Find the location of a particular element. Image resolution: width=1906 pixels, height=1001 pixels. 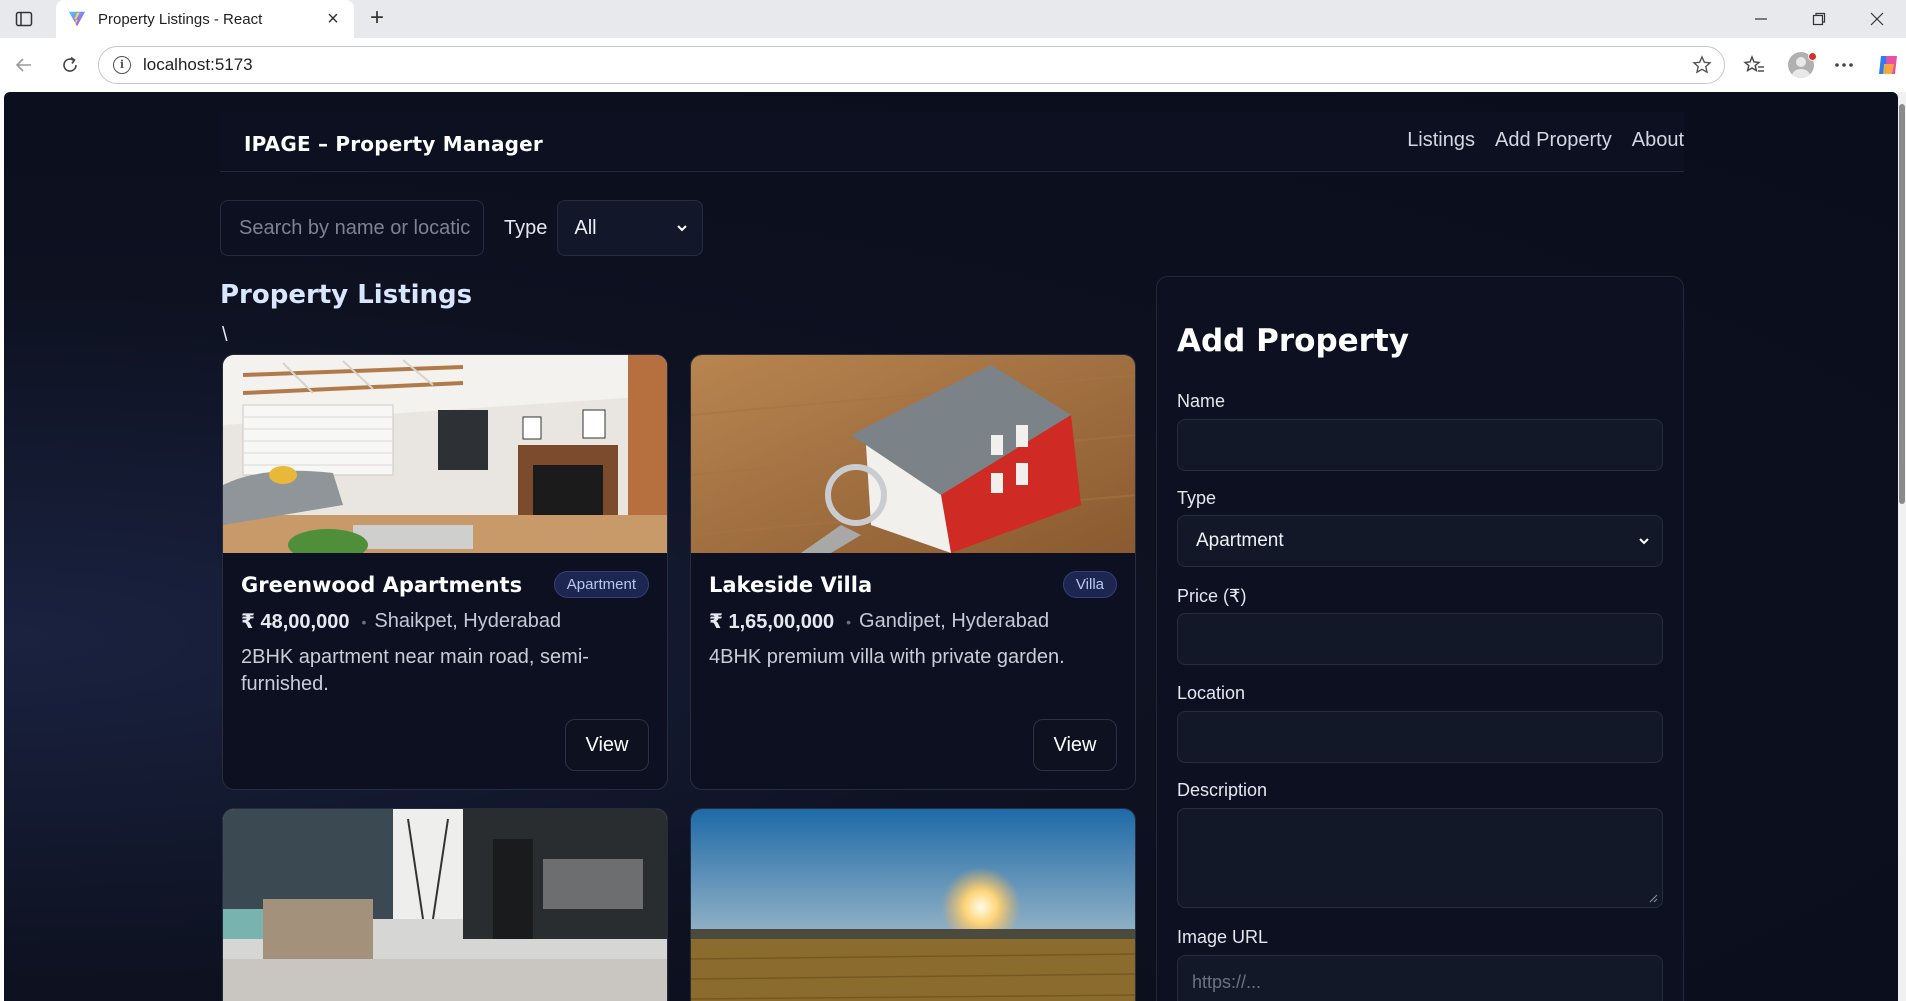

location-input is located at coordinates (1420, 737).